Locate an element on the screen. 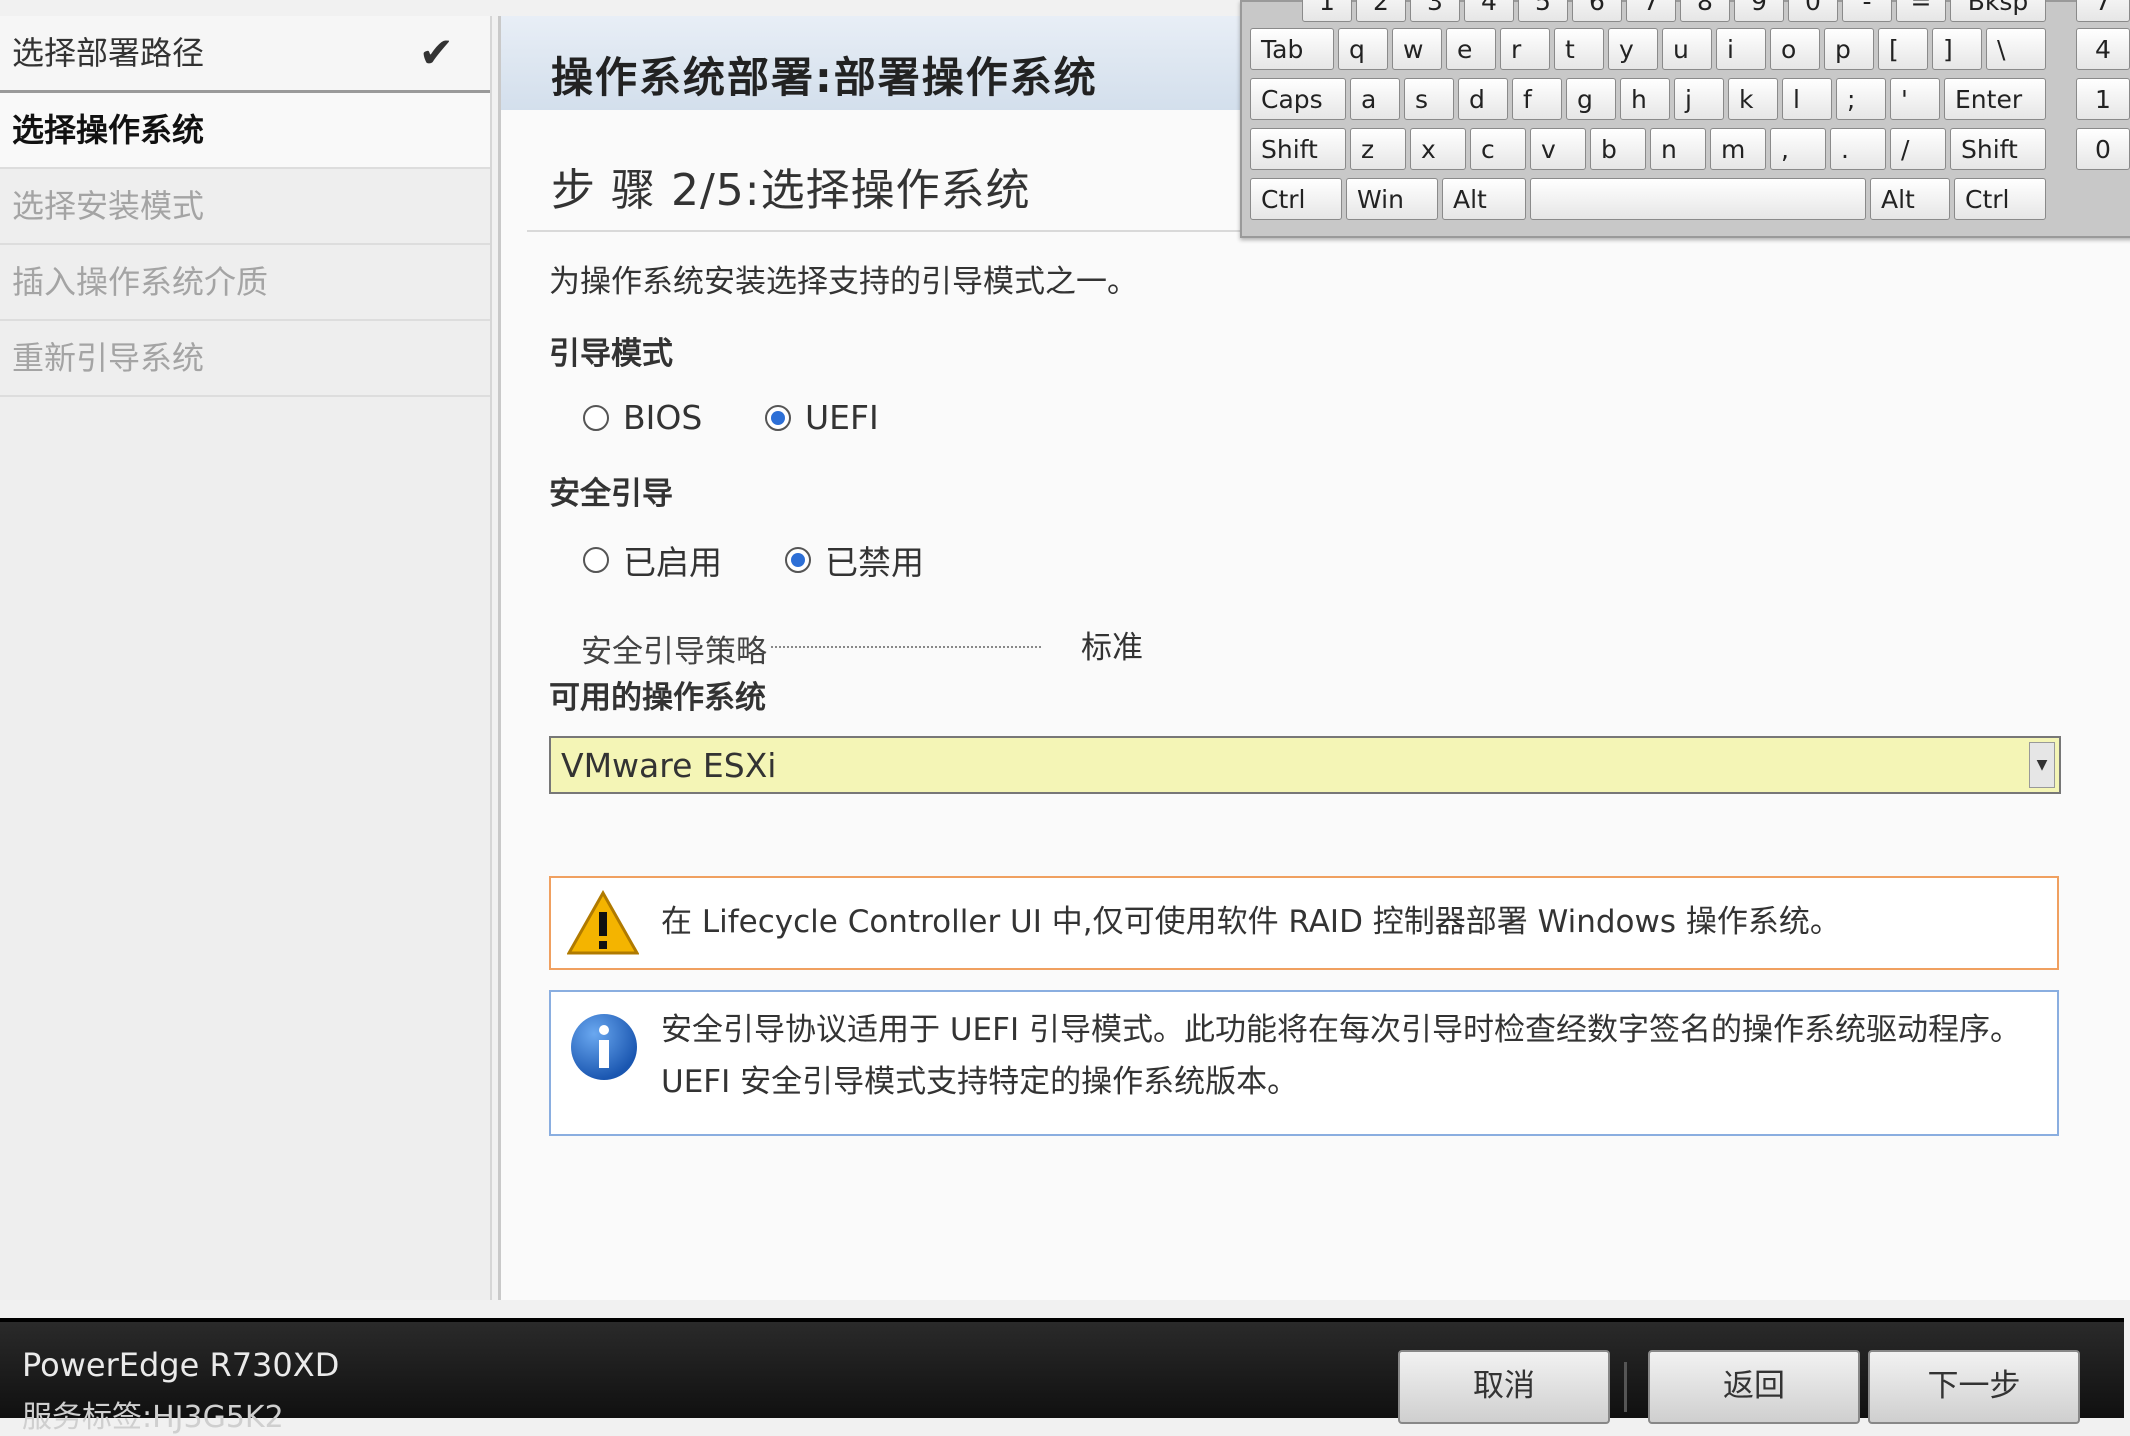 The width and height of the screenshot is (2130, 1436). dotted-leader is located at coordinates (906, 647).